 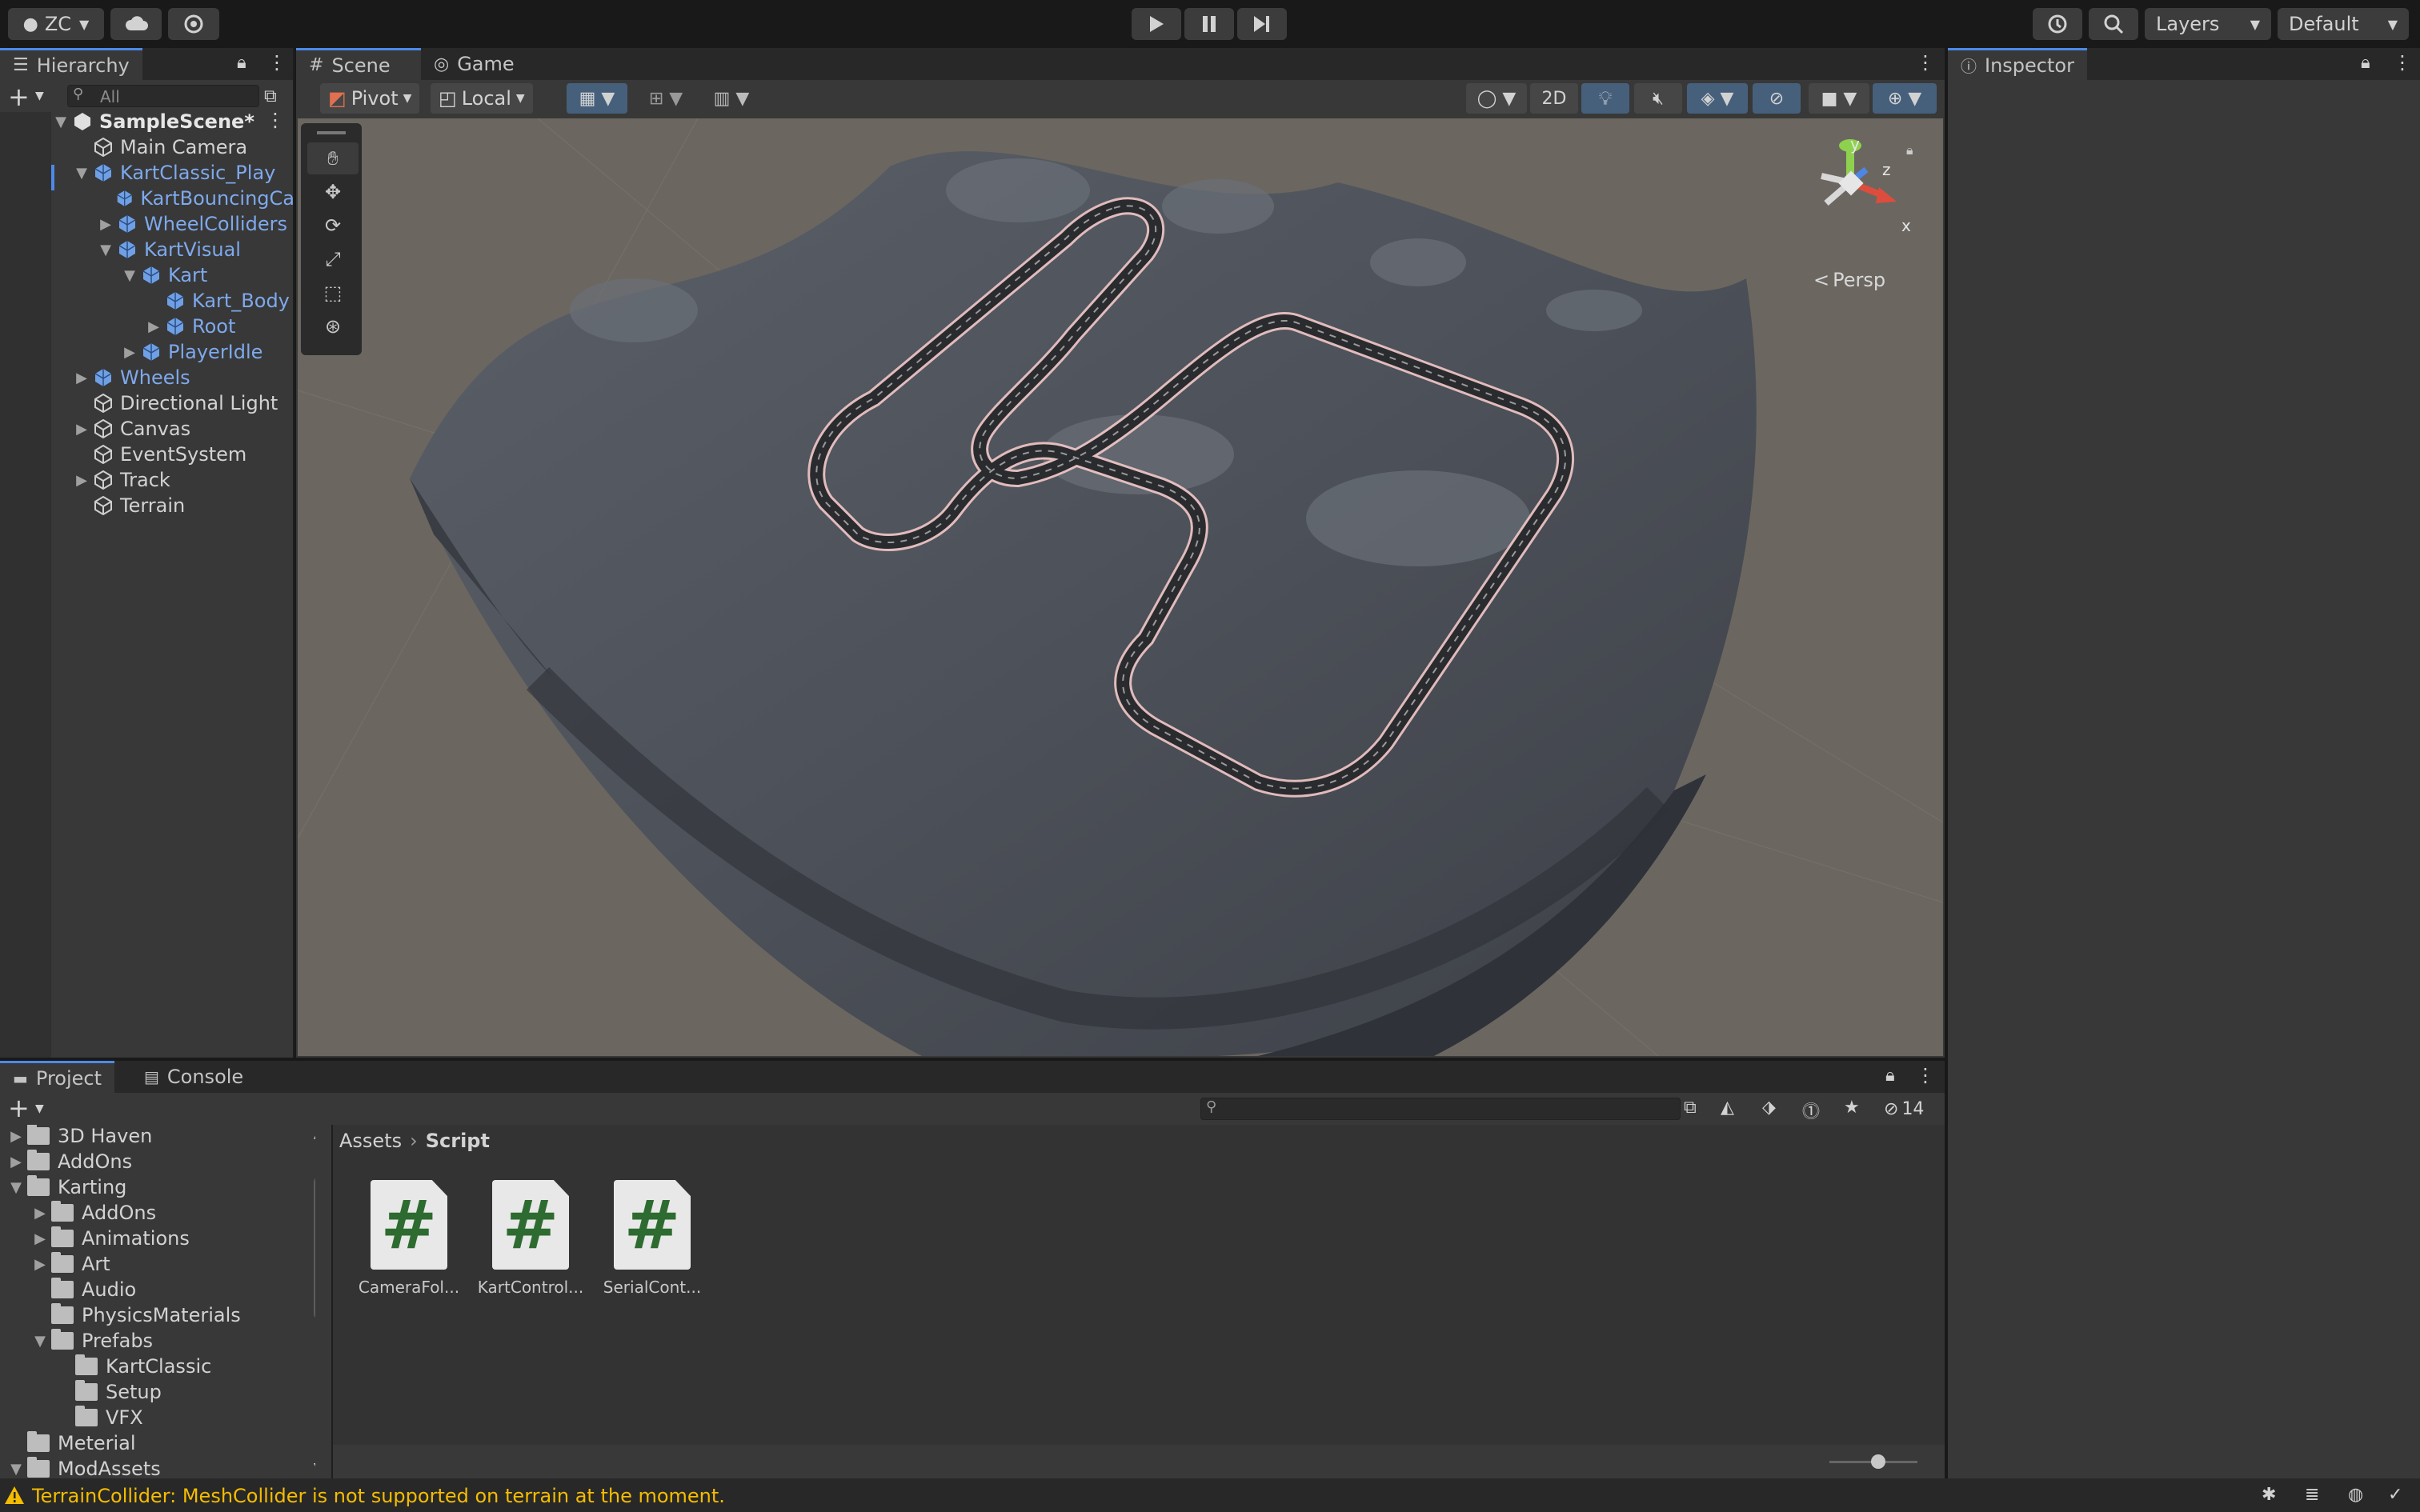 I want to click on hierarchy-item: Kart_Body, so click(x=220, y=301).